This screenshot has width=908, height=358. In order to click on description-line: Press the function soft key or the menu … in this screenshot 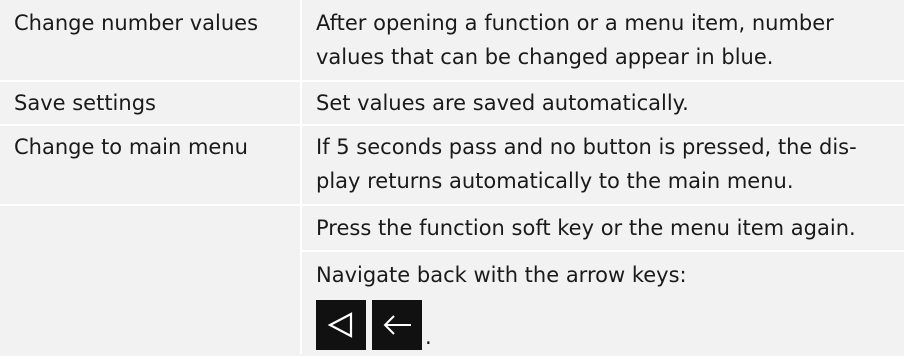, I will do `click(586, 228)`.